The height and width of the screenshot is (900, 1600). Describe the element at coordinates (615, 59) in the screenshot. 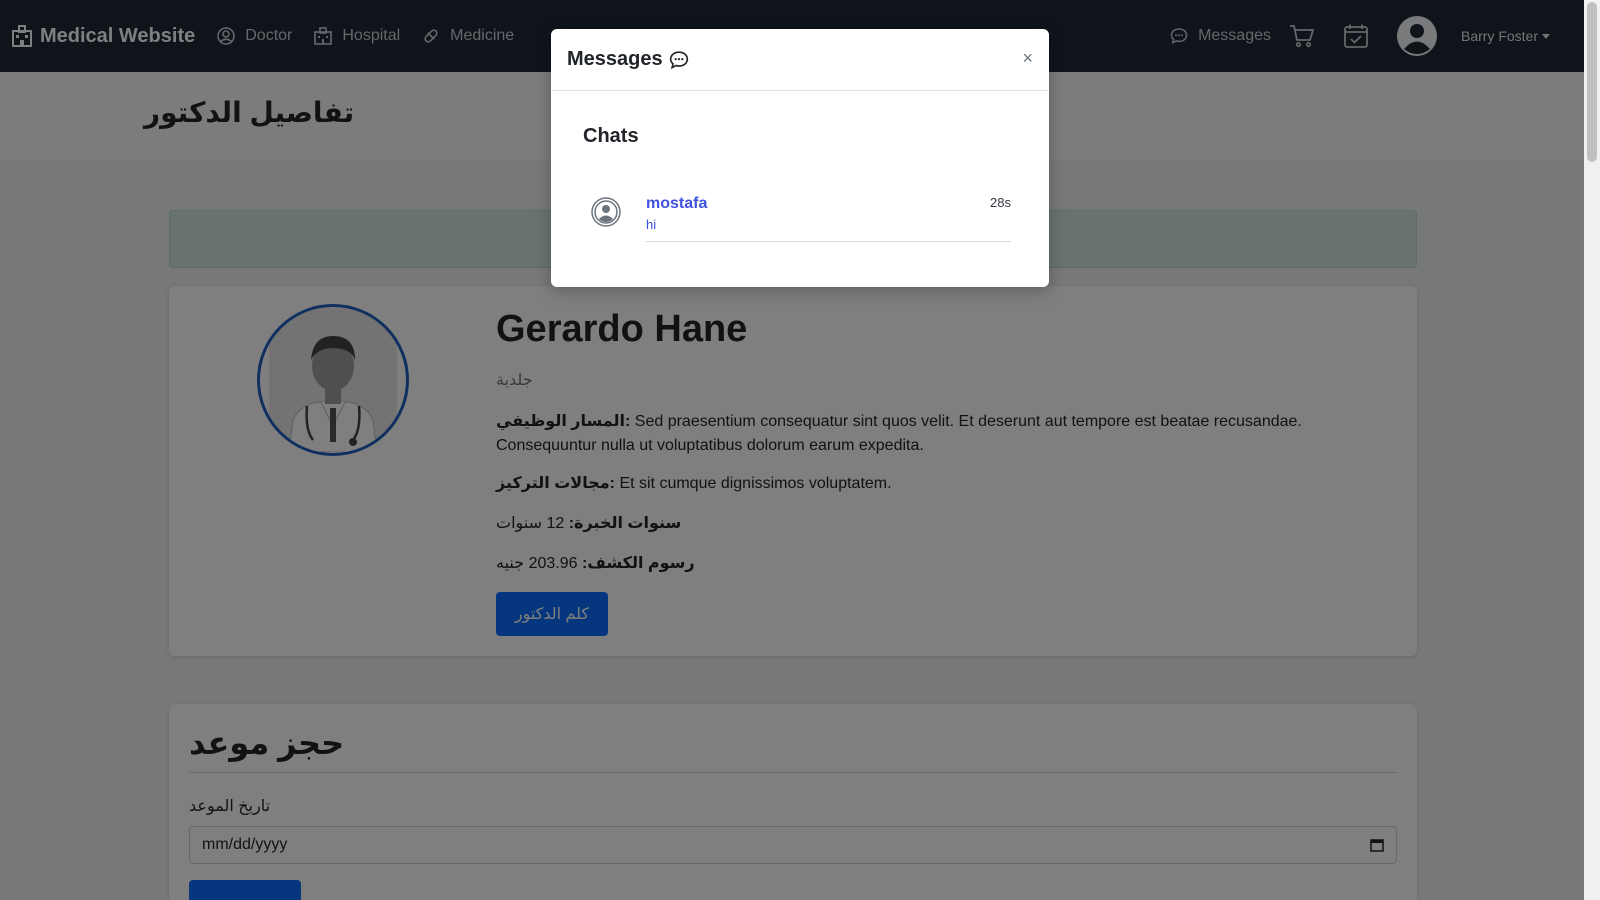

I see `modal-title-text: Messages` at that location.